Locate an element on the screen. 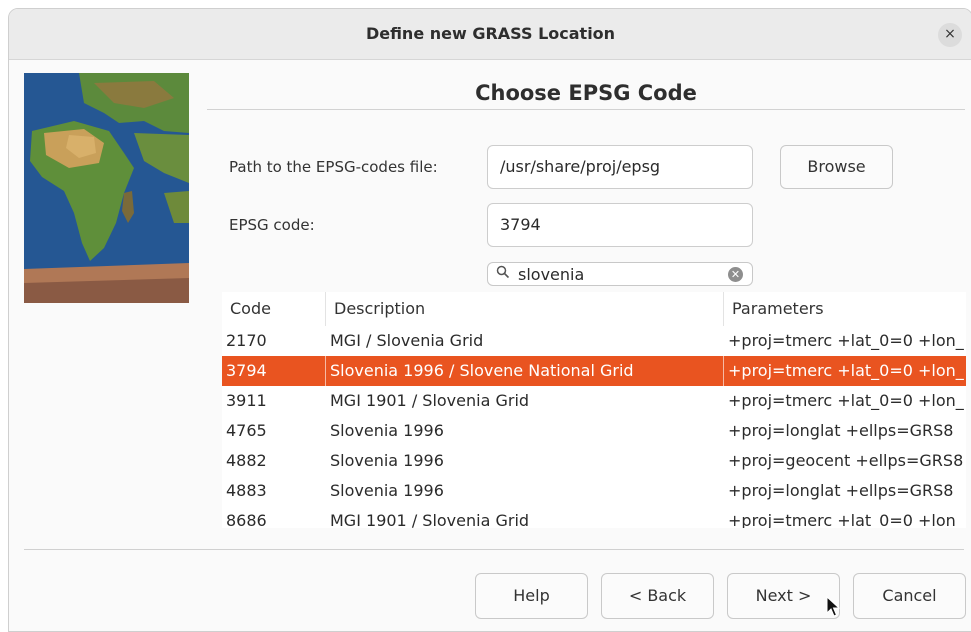 This screenshot has height=632, width=971. world-map-image is located at coordinates (106, 188).